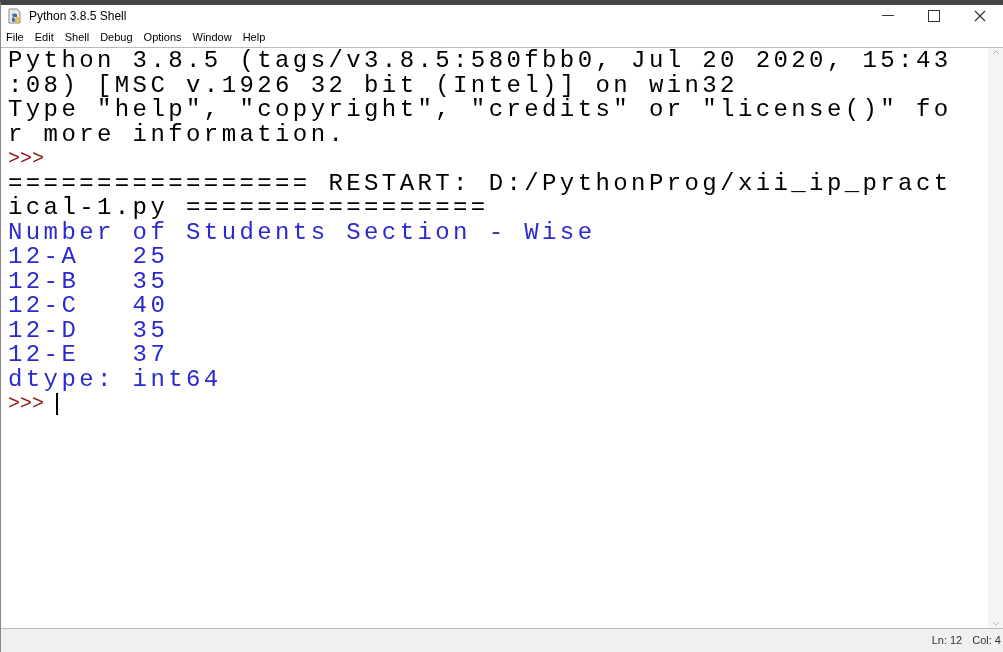 The width and height of the screenshot is (1003, 652). I want to click on scrollbar, so click(995, 338).